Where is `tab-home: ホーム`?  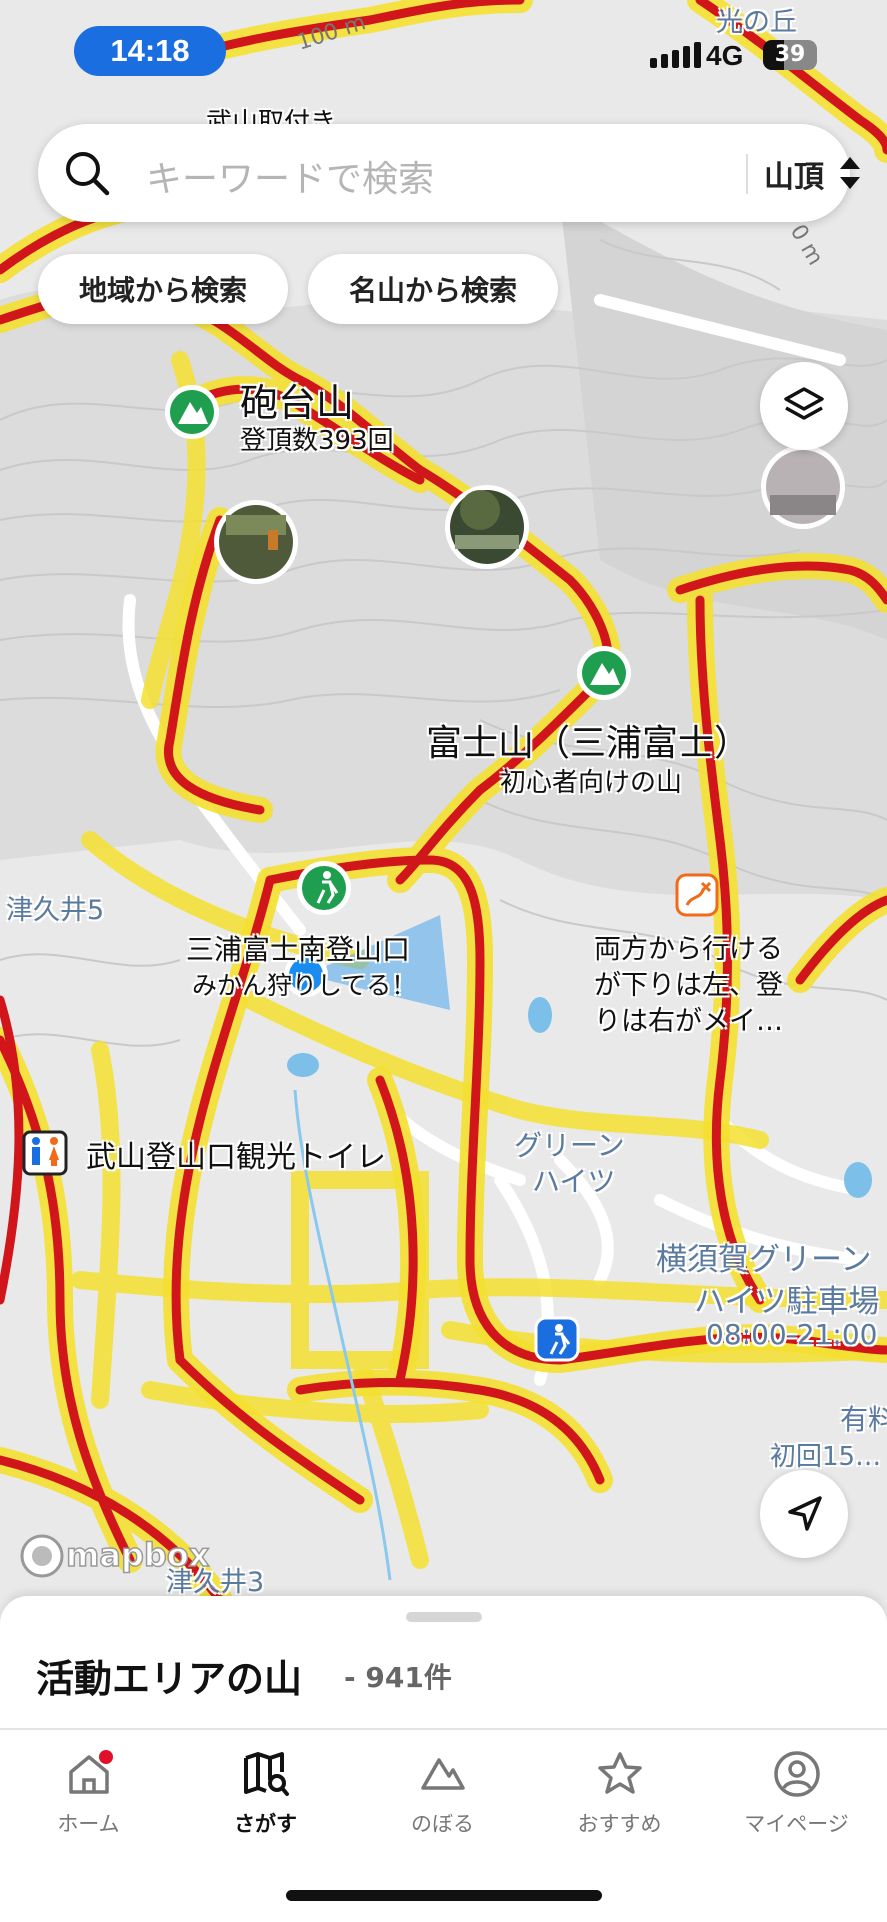
tab-home: ホーム is located at coordinates (88, 1794).